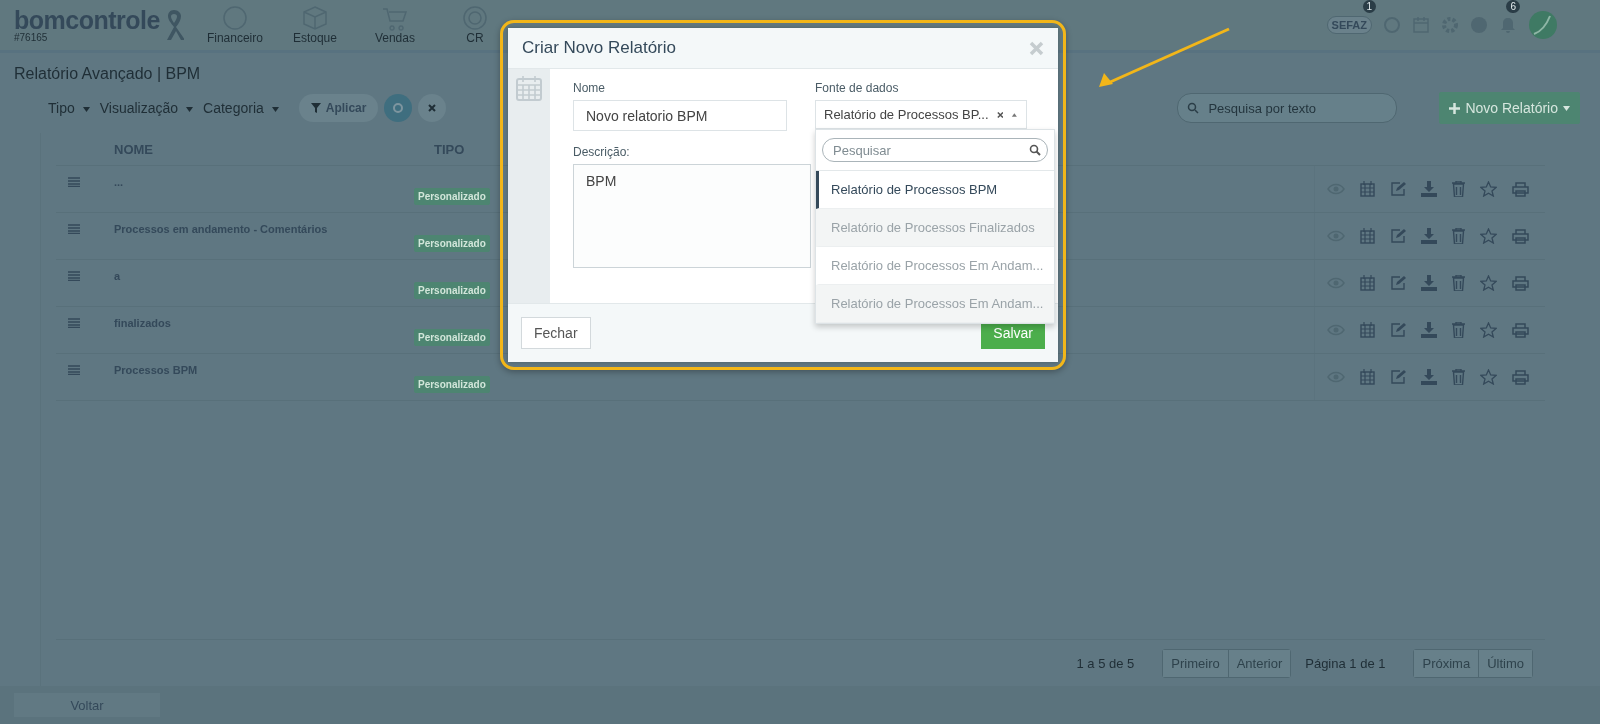  What do you see at coordinates (1349, 25) in the screenshot?
I see `sefaz-button: SEFAZ` at bounding box center [1349, 25].